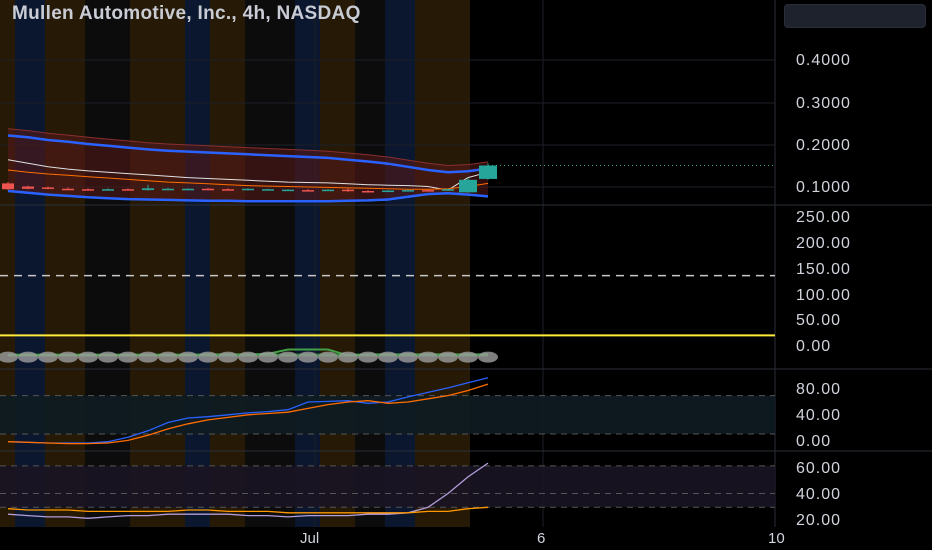  I want to click on adx-axis-label: 20.00, so click(819, 520).